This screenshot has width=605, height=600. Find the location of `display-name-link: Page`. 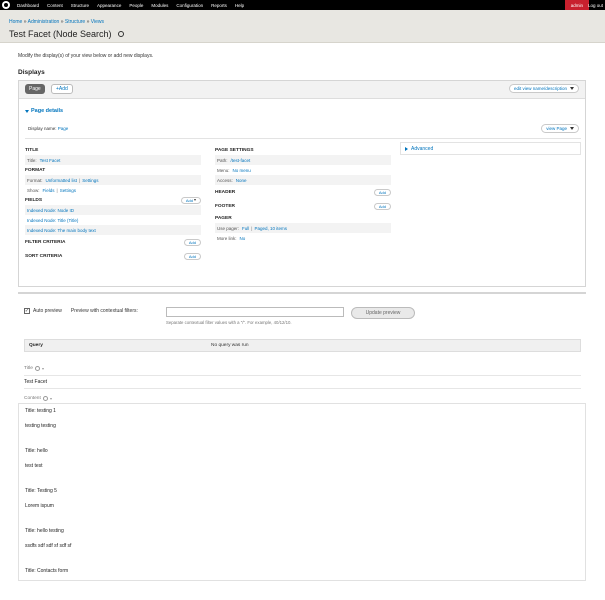

display-name-link: Page is located at coordinates (63, 128).